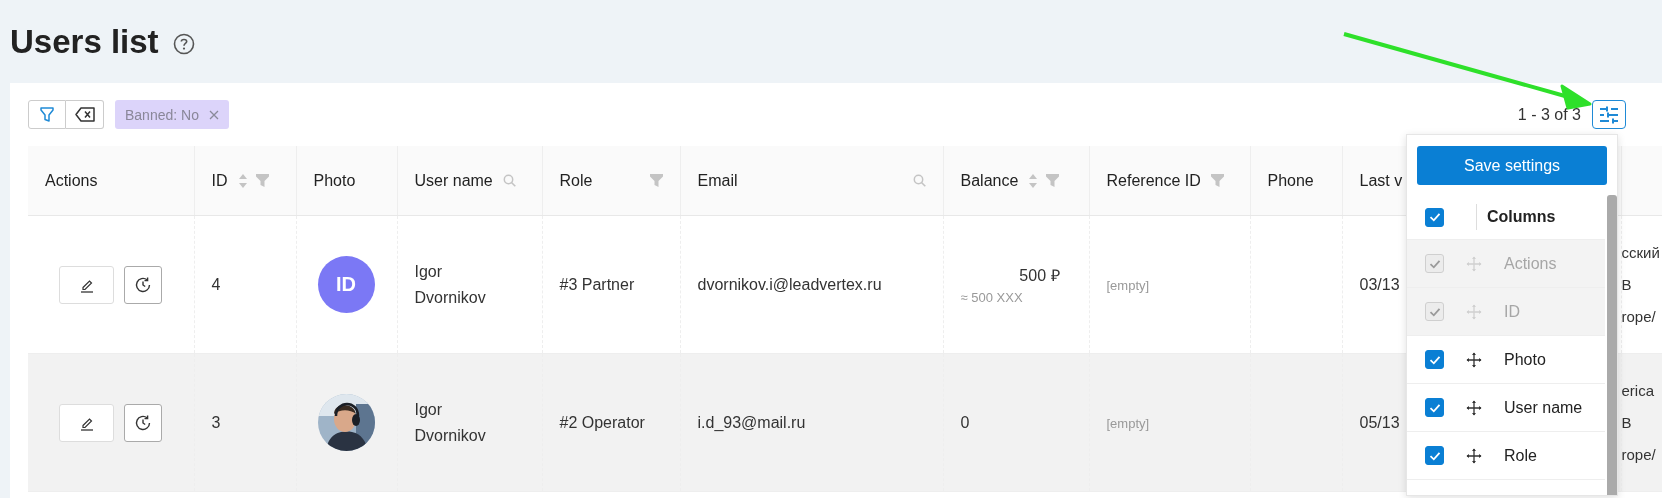 The height and width of the screenshot is (498, 1662). I want to click on column-option-label: Role, so click(1520, 455).